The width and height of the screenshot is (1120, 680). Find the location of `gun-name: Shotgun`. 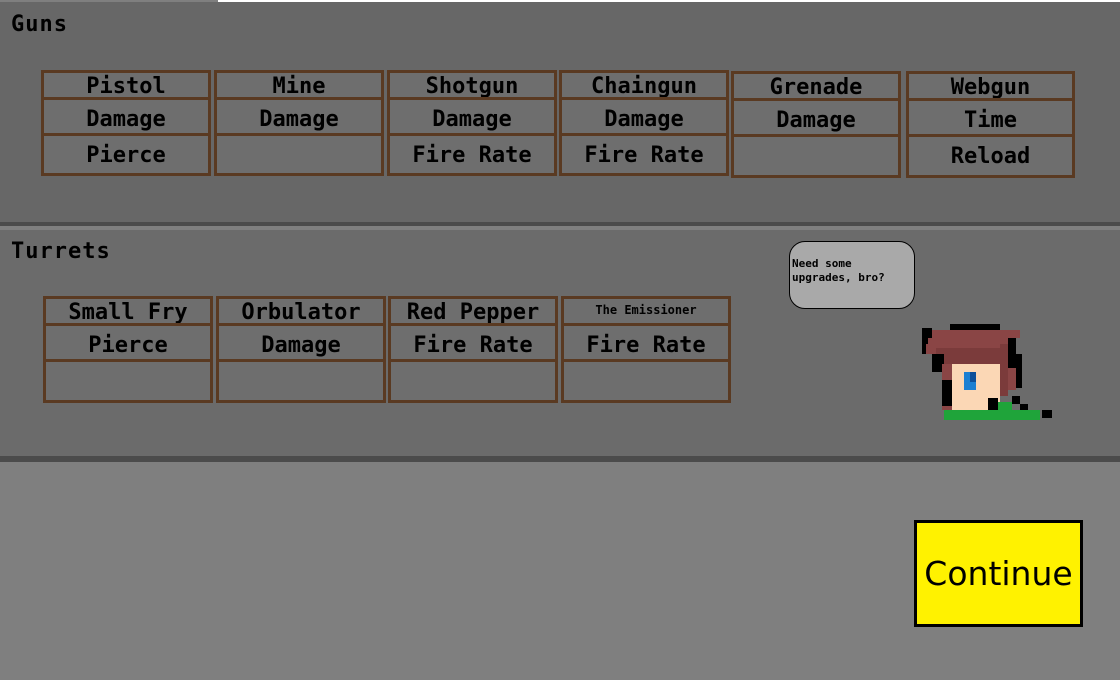

gun-name: Shotgun is located at coordinates (472, 86).